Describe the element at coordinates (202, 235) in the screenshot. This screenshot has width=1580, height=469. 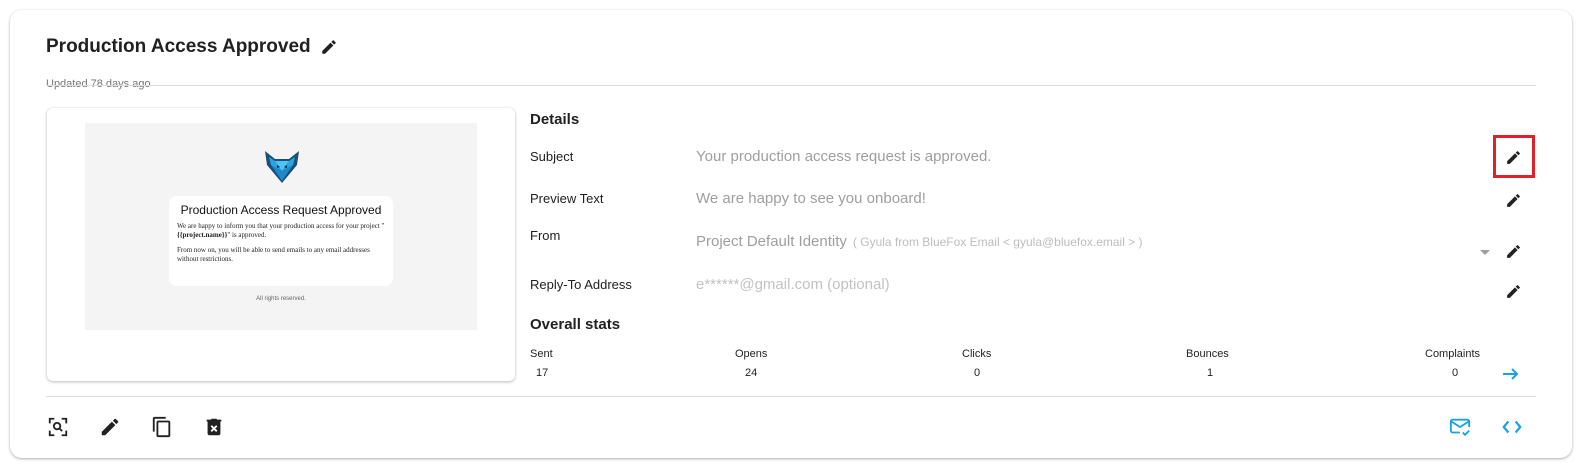
I see `preview-project-variable: {{project.name}}` at that location.